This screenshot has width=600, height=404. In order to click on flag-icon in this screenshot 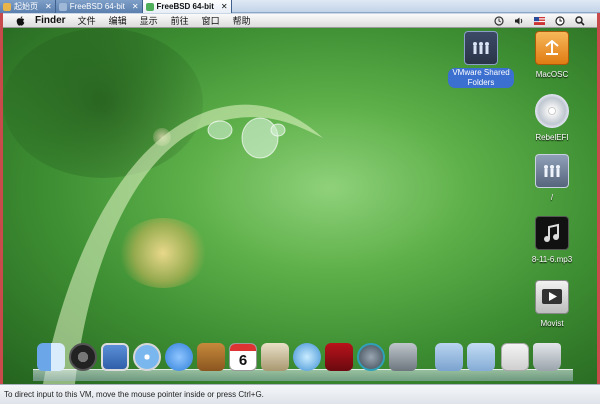, I will do `click(539, 20)`.